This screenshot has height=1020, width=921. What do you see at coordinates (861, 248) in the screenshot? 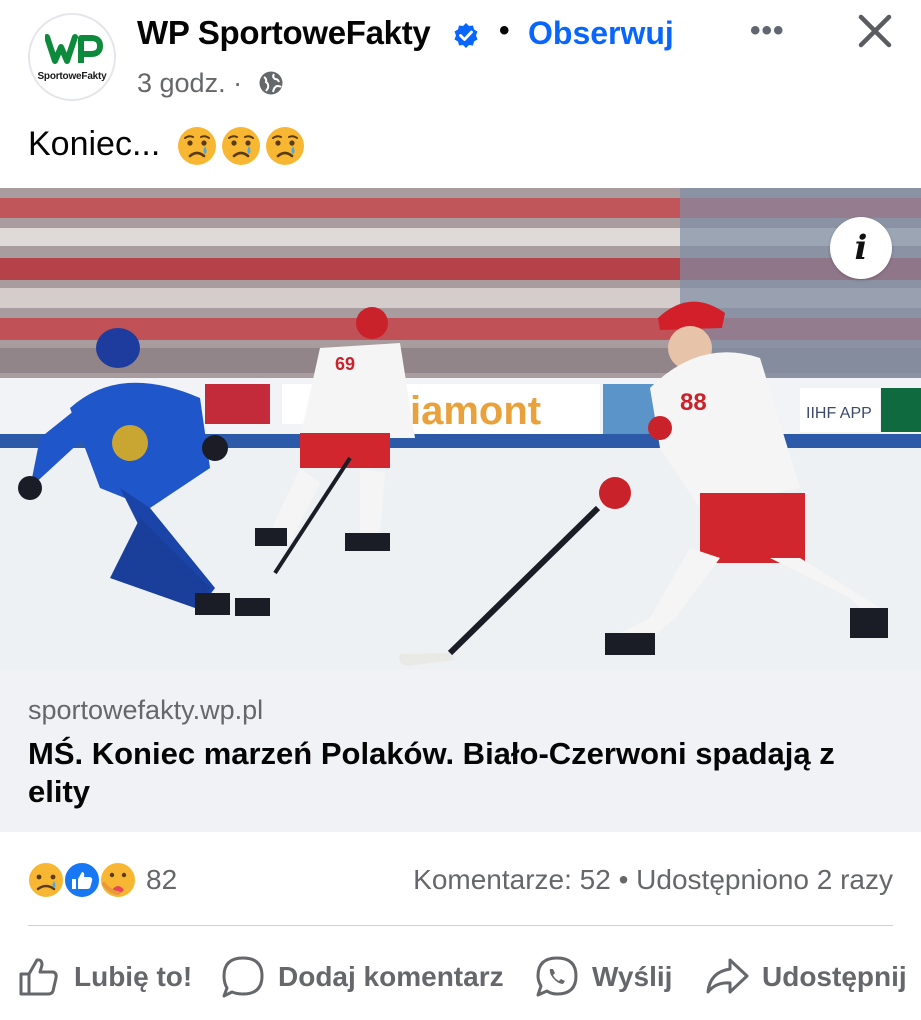
I see `info-button: i` at bounding box center [861, 248].